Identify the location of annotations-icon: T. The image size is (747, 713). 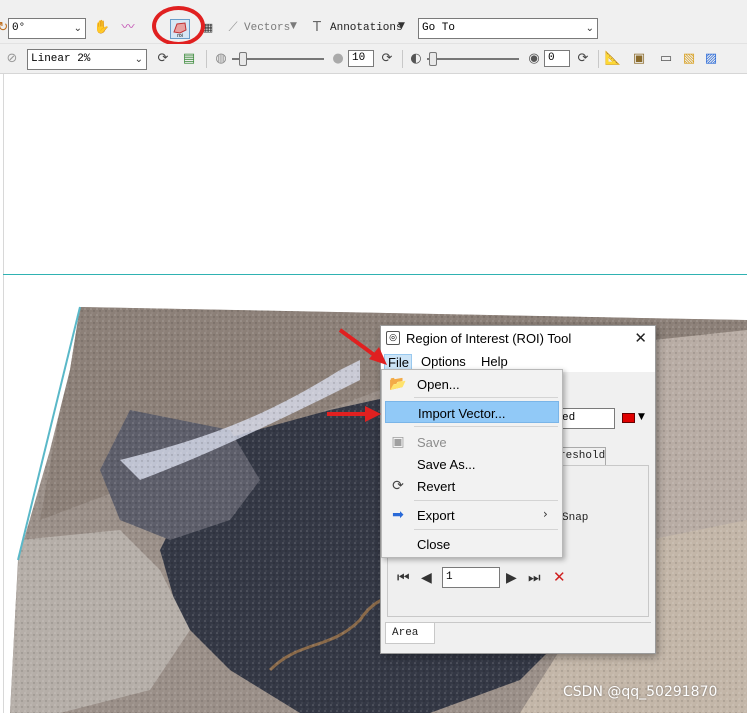
(317, 28).